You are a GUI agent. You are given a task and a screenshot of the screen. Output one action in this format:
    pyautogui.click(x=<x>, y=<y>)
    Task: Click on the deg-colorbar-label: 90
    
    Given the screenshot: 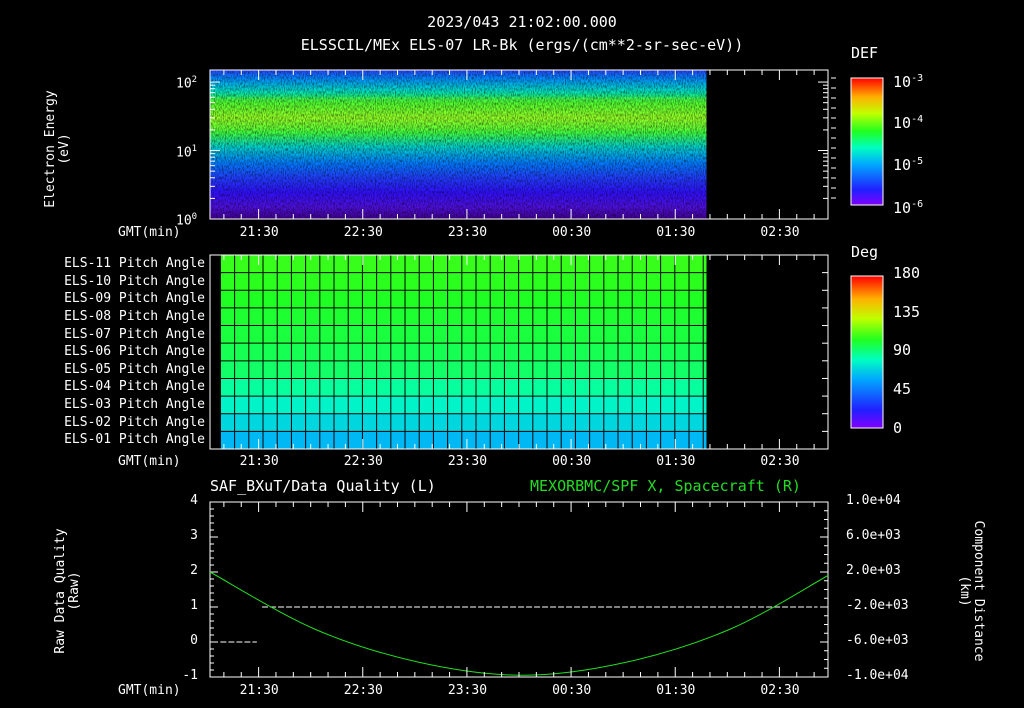 What is the action you would take?
    pyautogui.click(x=902, y=350)
    